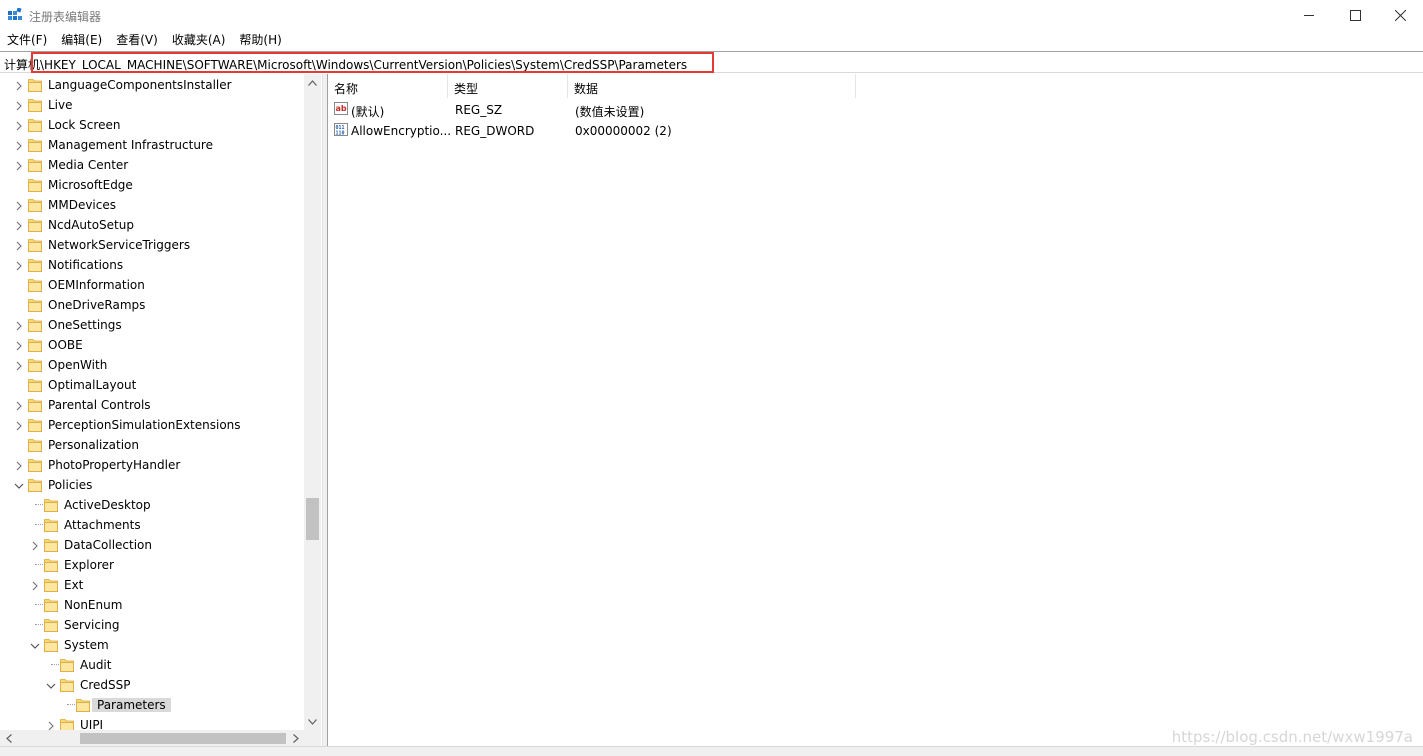 The width and height of the screenshot is (1423, 756). I want to click on maximize-icon, so click(1355, 15).